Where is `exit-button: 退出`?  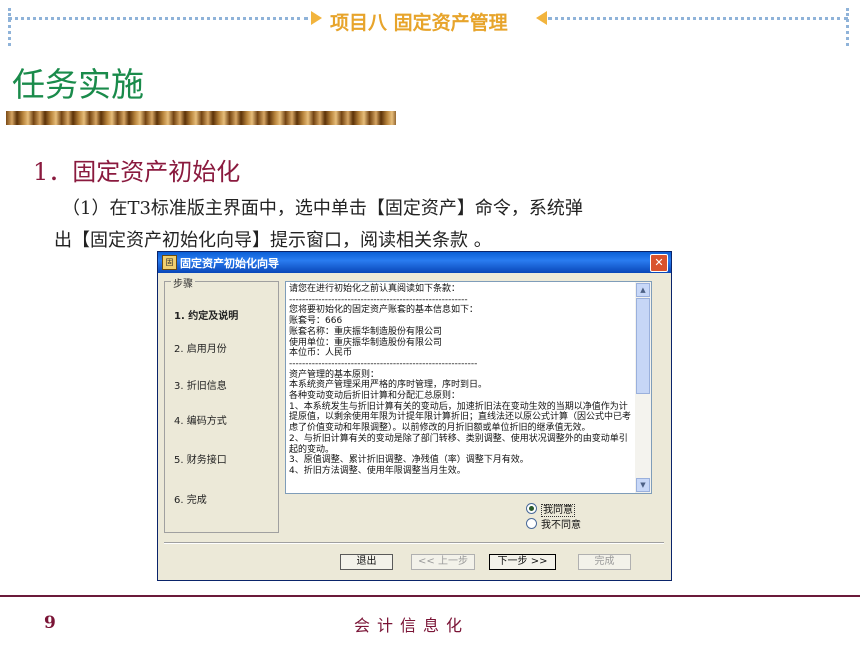 exit-button: 退出 is located at coordinates (366, 562).